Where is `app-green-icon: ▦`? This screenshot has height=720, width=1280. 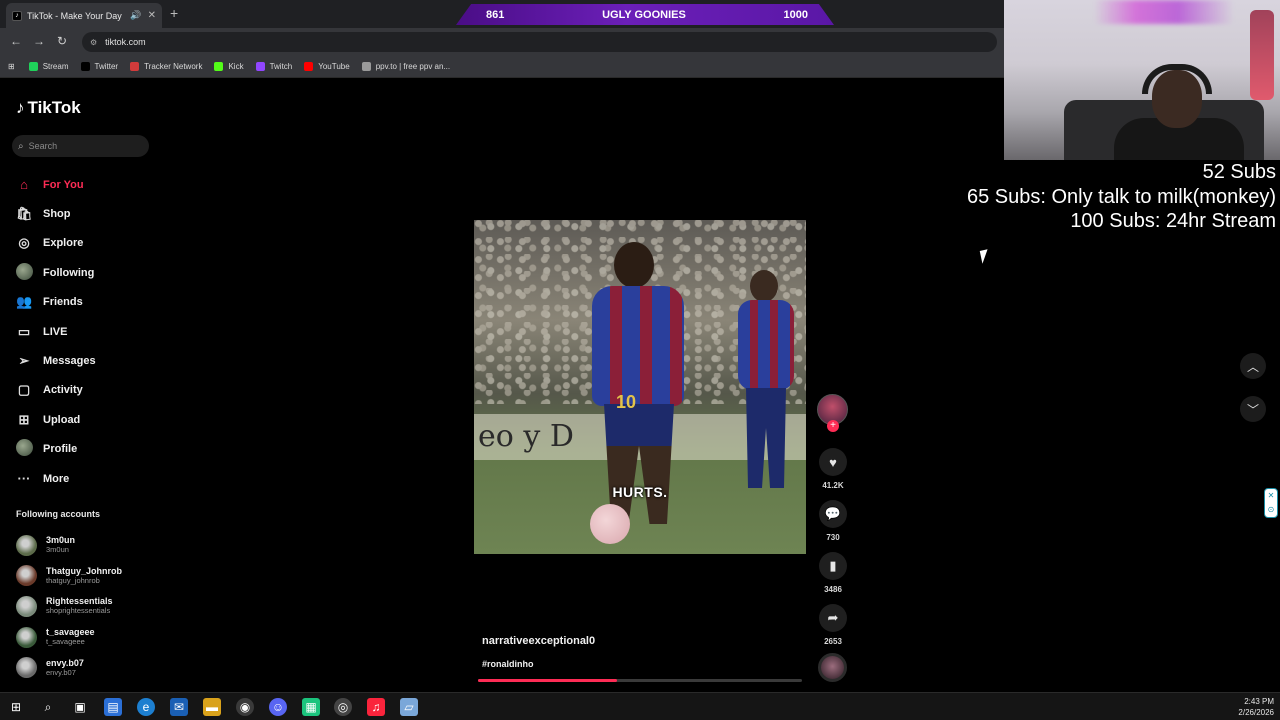
app-green-icon: ▦ is located at coordinates (311, 707).